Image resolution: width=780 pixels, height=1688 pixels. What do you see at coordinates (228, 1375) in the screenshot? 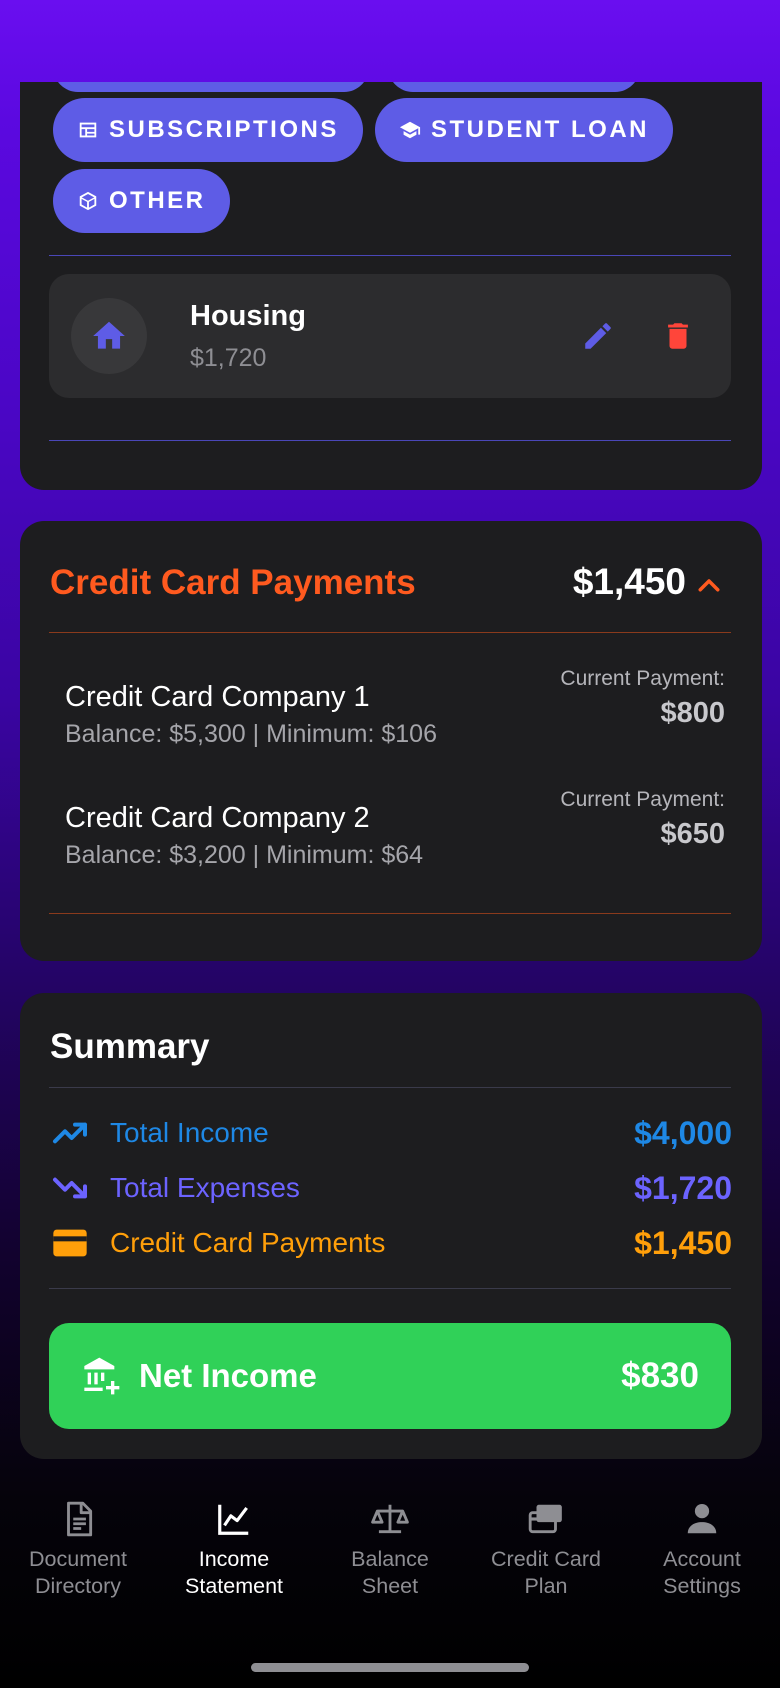
I see `net-income-label: Net Income` at bounding box center [228, 1375].